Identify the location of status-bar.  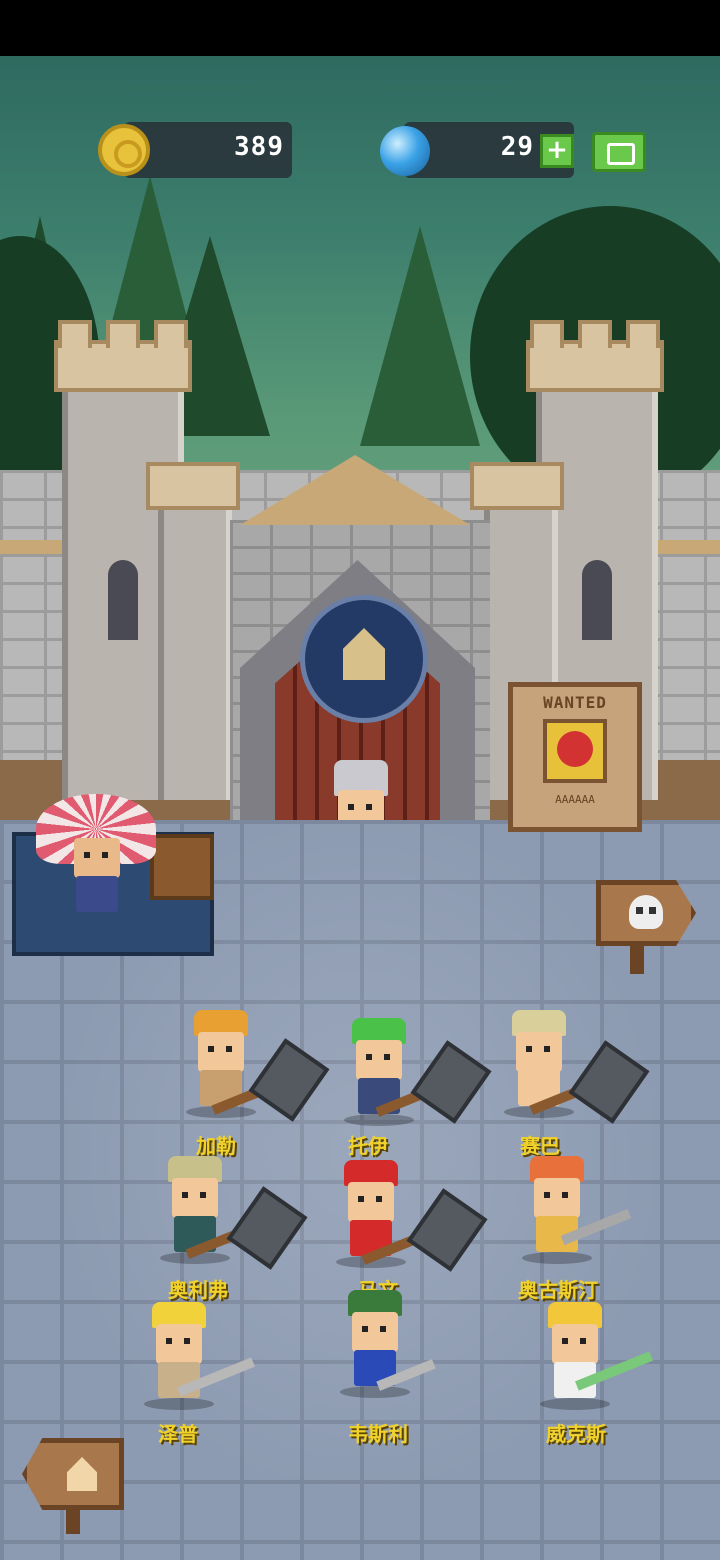
(360, 28).